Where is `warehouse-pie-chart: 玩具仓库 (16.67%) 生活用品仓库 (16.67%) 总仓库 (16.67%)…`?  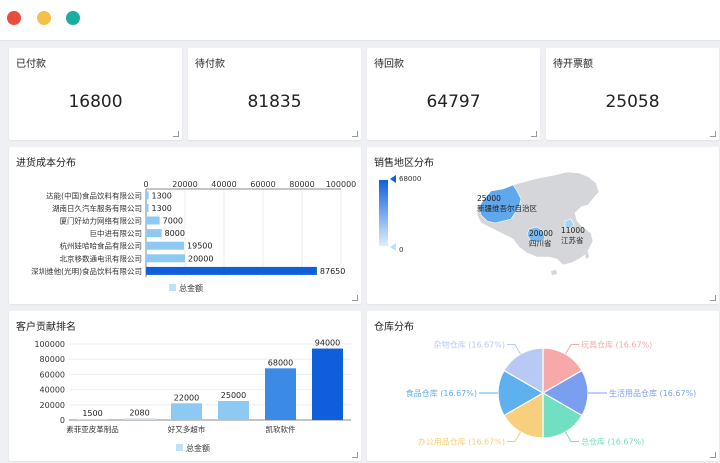 warehouse-pie-chart: 玩具仓库 (16.67%) 生活用品仓库 (16.67%) 总仓库 (16.67%)… is located at coordinates (551, 393).